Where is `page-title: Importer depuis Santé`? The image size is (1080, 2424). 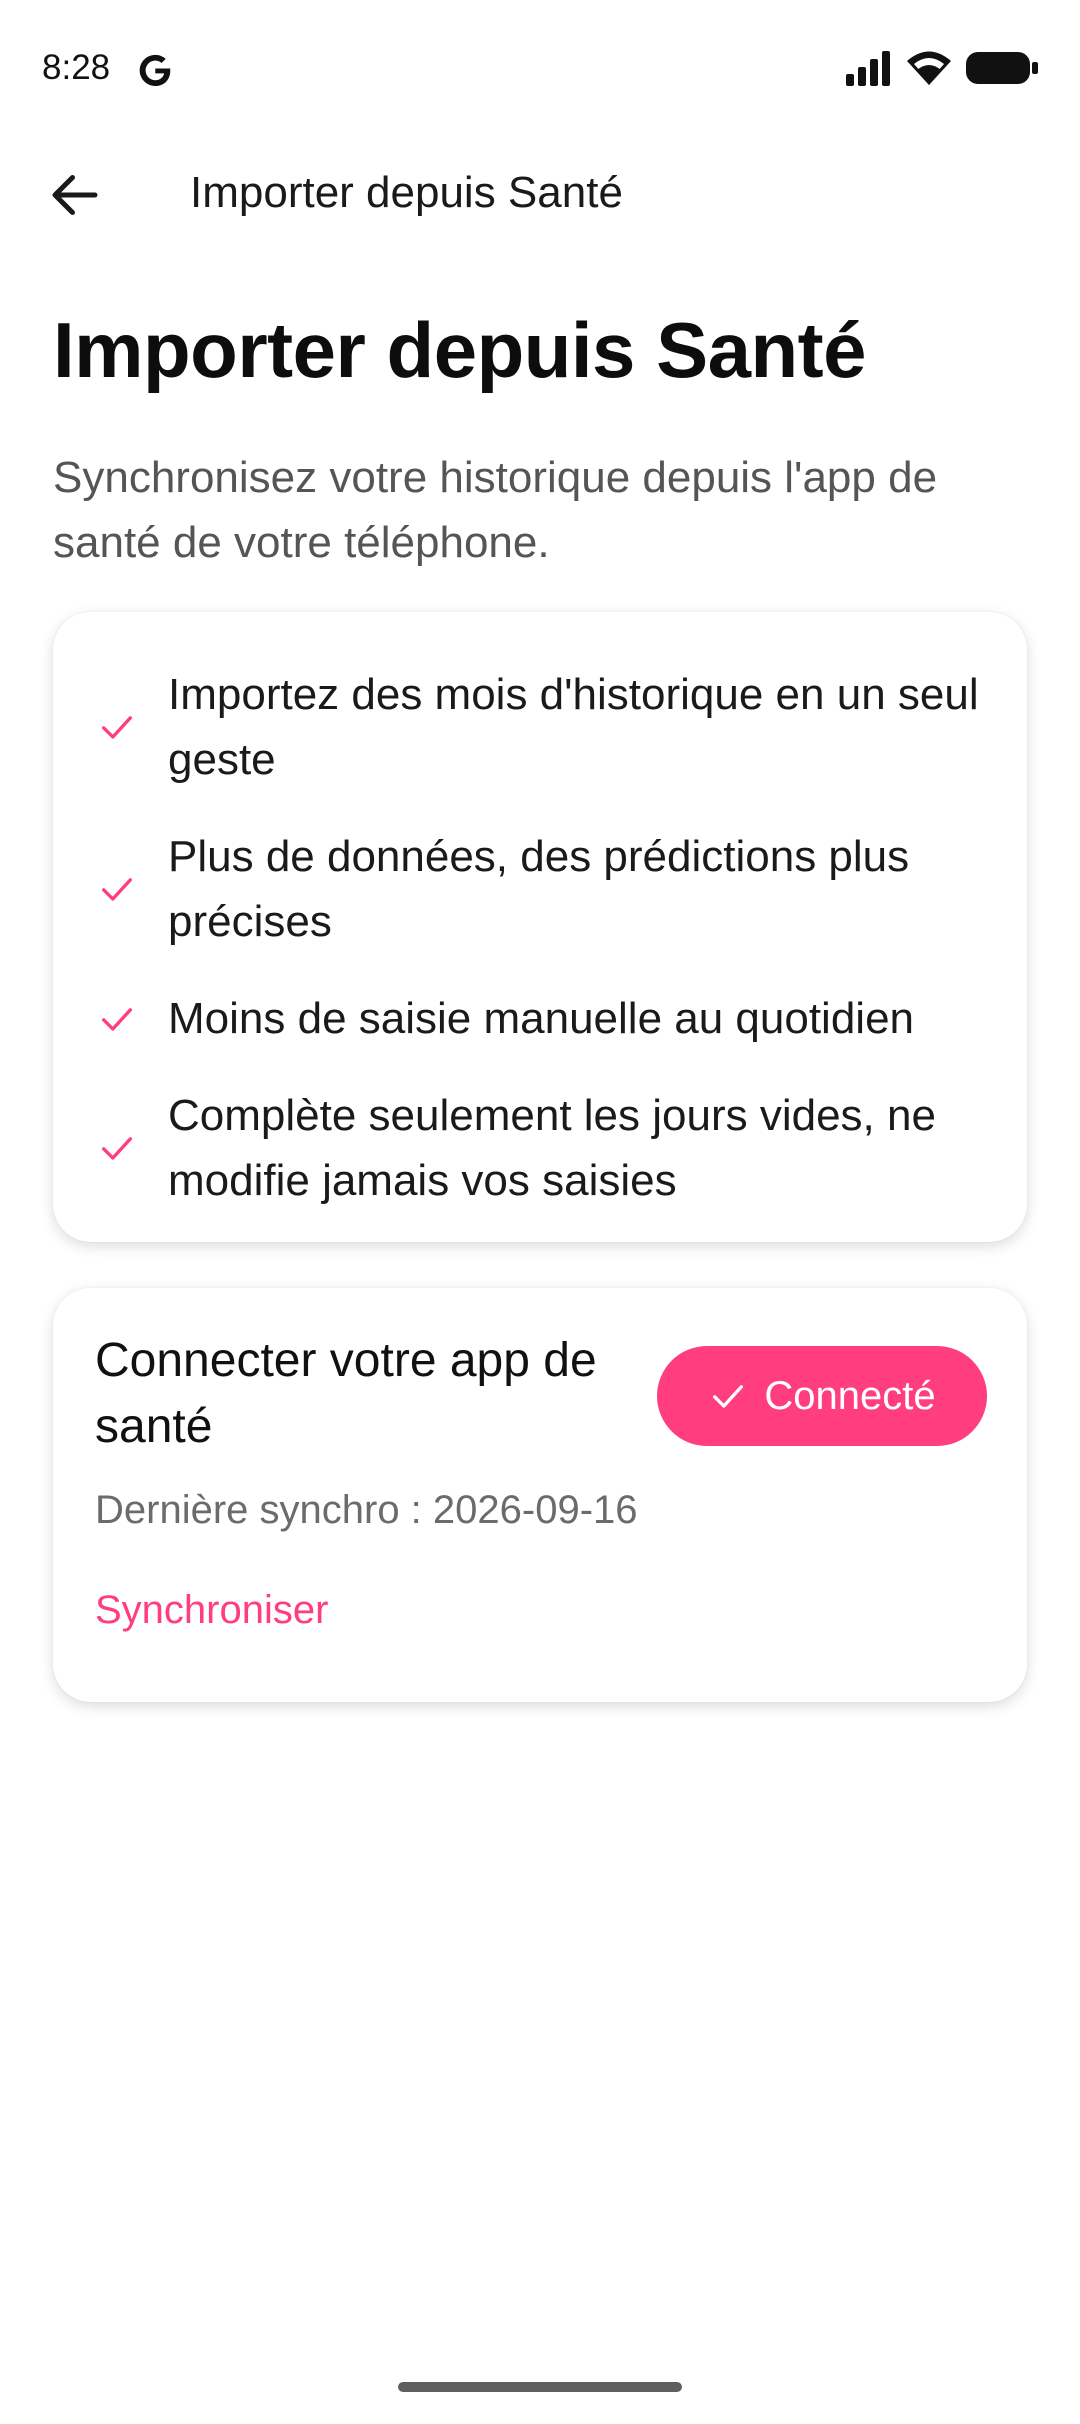 page-title: Importer depuis Santé is located at coordinates (460, 350).